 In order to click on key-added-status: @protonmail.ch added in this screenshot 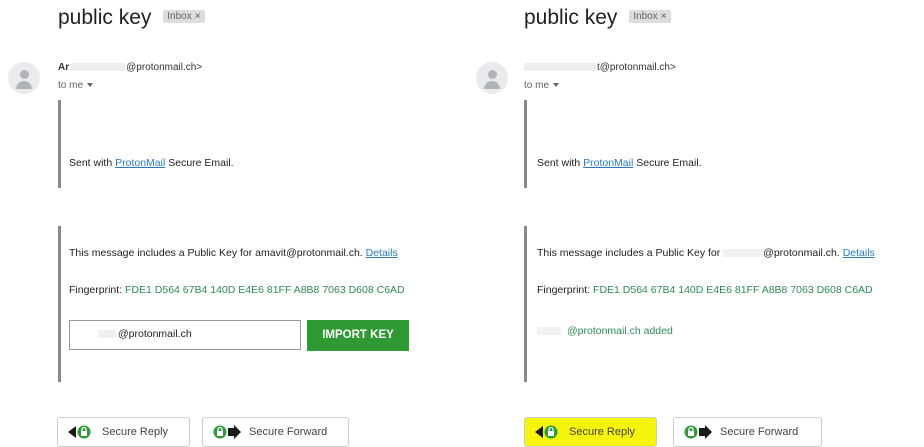, I will do `click(605, 331)`.